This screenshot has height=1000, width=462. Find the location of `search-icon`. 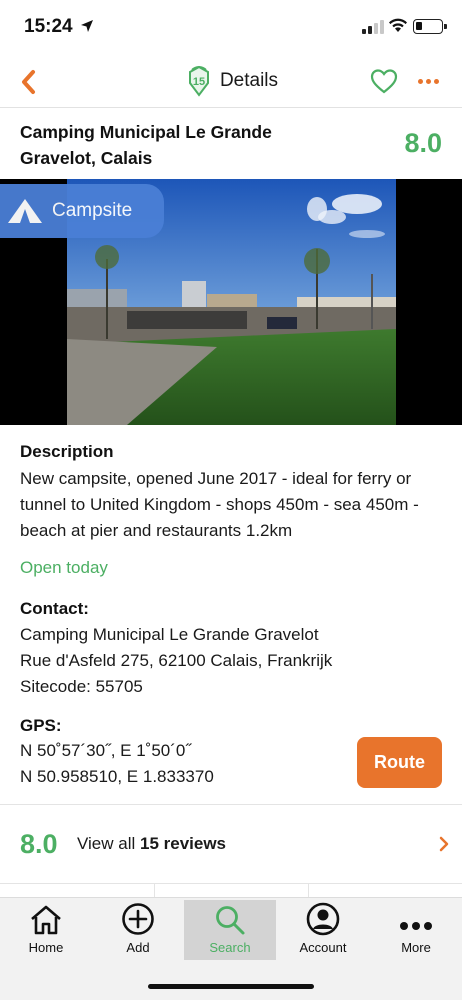

search-icon is located at coordinates (230, 920).